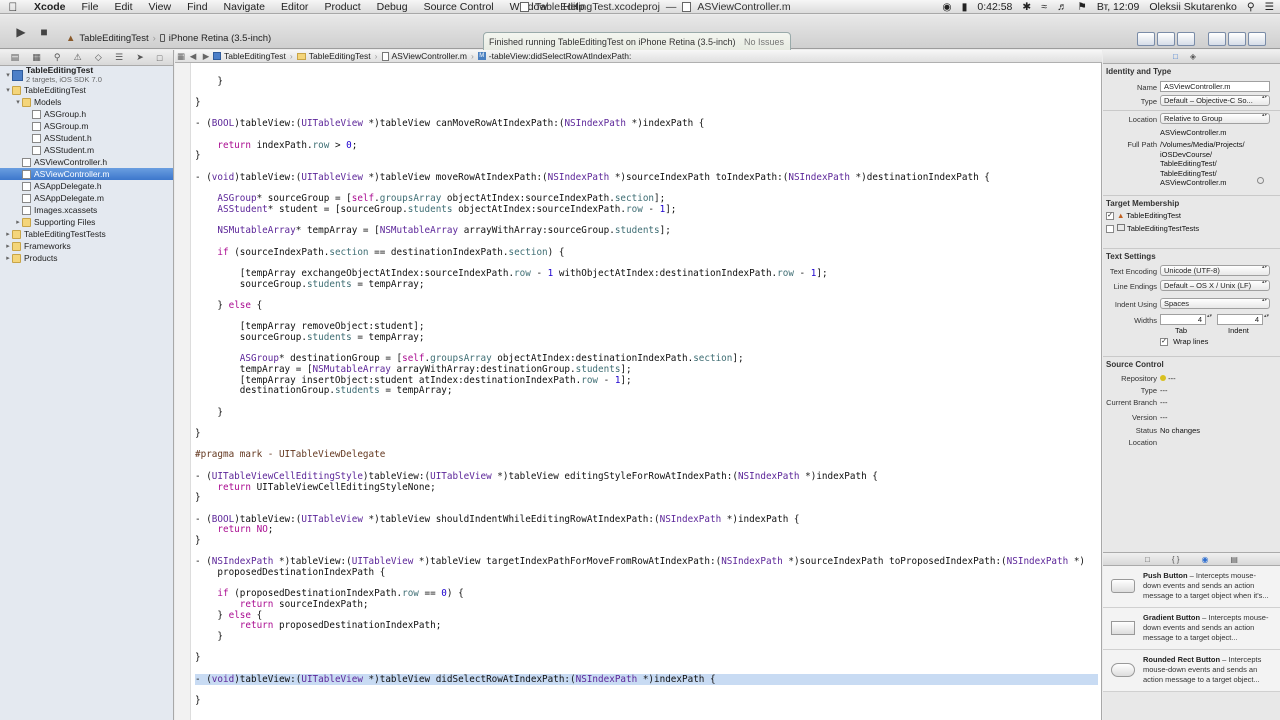  Describe the element at coordinates (183, 391) in the screenshot. I see `editor-gutter` at that location.